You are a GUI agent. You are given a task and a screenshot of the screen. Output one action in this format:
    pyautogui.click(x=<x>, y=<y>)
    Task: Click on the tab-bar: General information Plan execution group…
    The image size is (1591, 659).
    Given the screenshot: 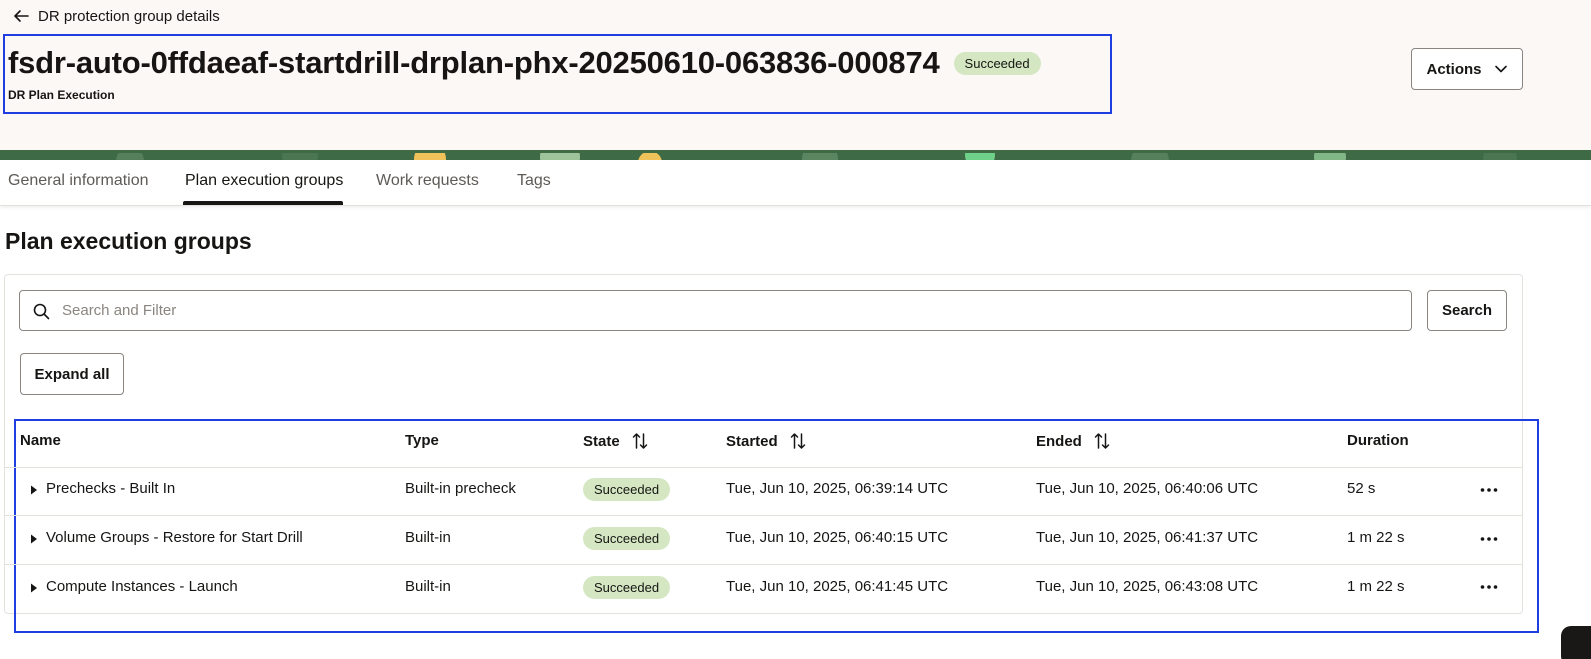 What is the action you would take?
    pyautogui.click(x=795, y=183)
    